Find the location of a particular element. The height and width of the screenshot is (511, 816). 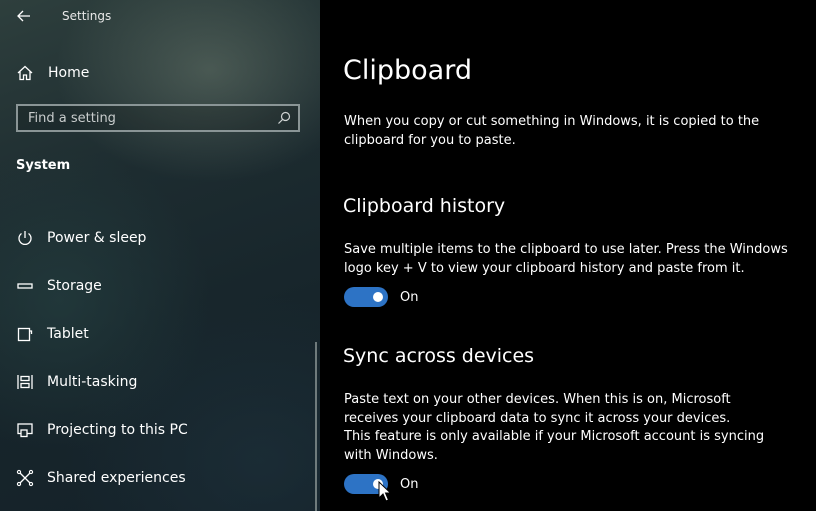

clipboard-history-toggle is located at coordinates (366, 297).